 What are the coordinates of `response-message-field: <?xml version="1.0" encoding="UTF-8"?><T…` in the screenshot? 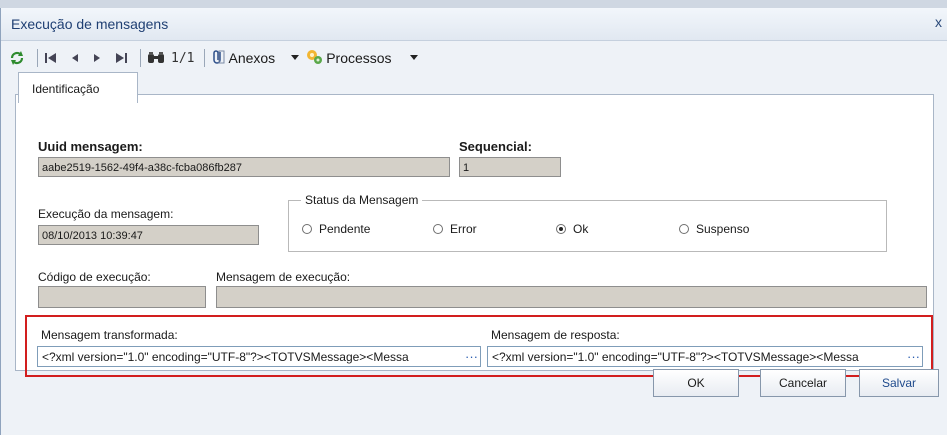 It's located at (705, 356).